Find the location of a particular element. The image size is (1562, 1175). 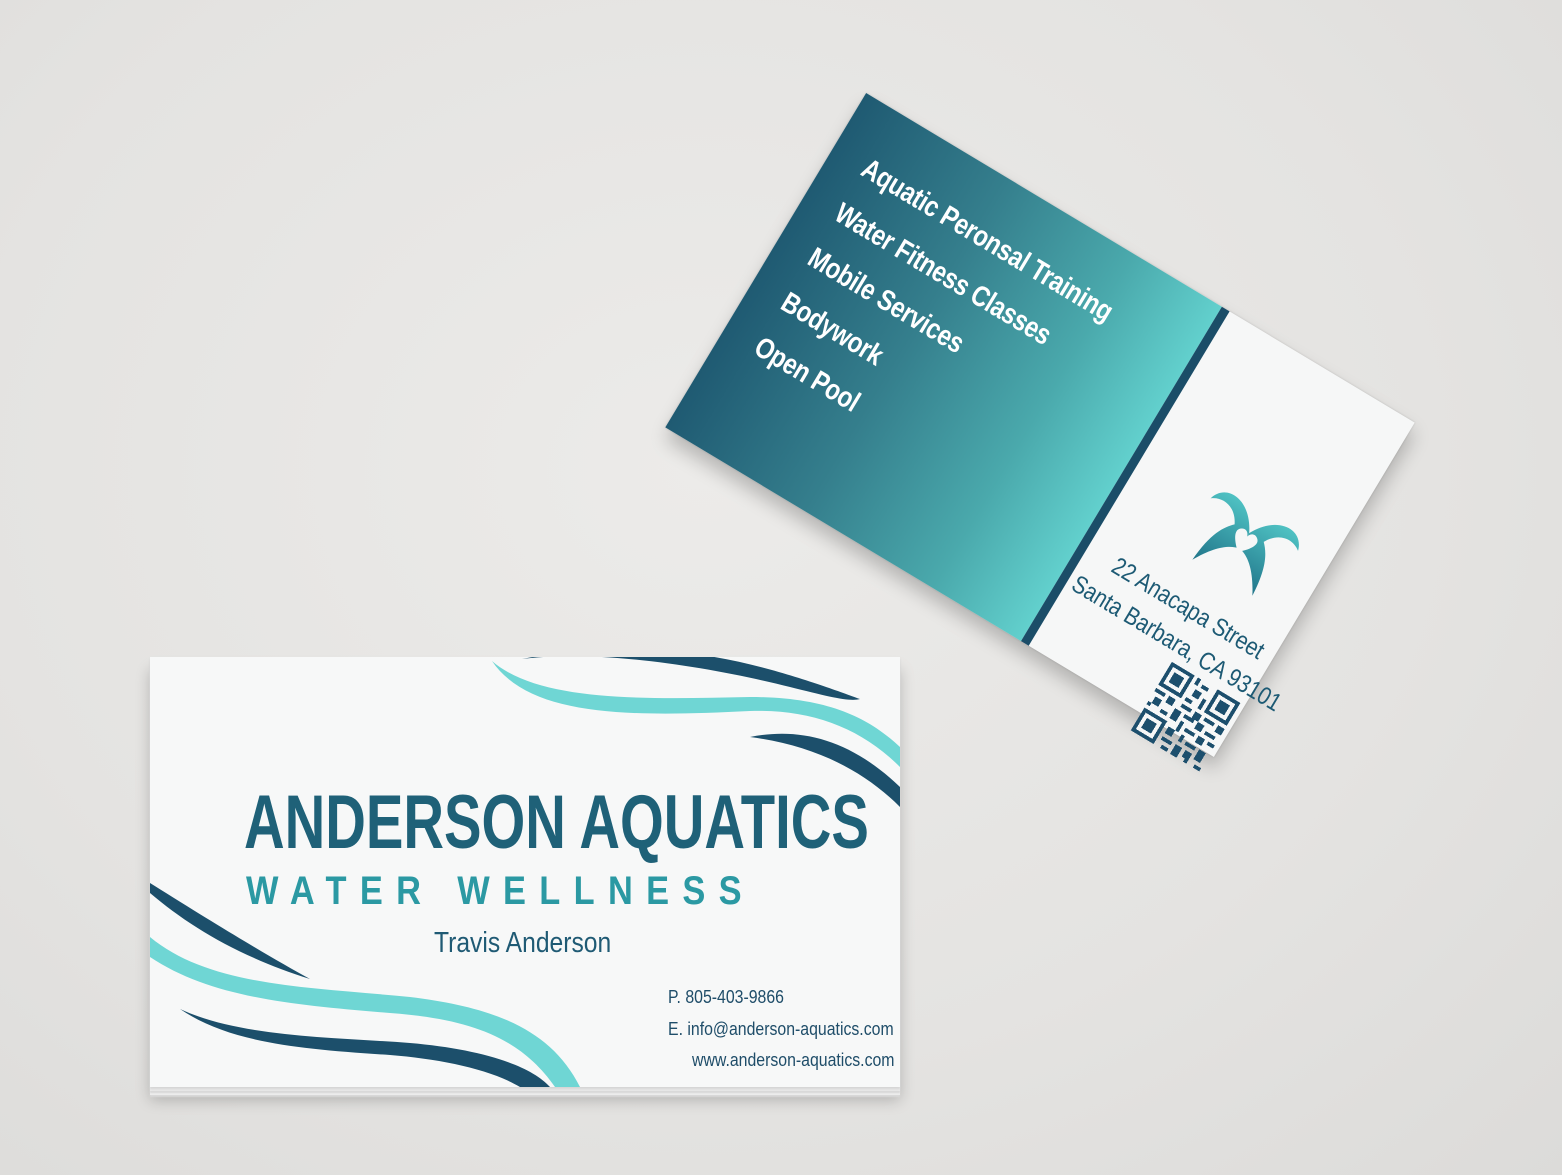

company-name: ANDERSON AQUATICS is located at coordinates (556, 822).